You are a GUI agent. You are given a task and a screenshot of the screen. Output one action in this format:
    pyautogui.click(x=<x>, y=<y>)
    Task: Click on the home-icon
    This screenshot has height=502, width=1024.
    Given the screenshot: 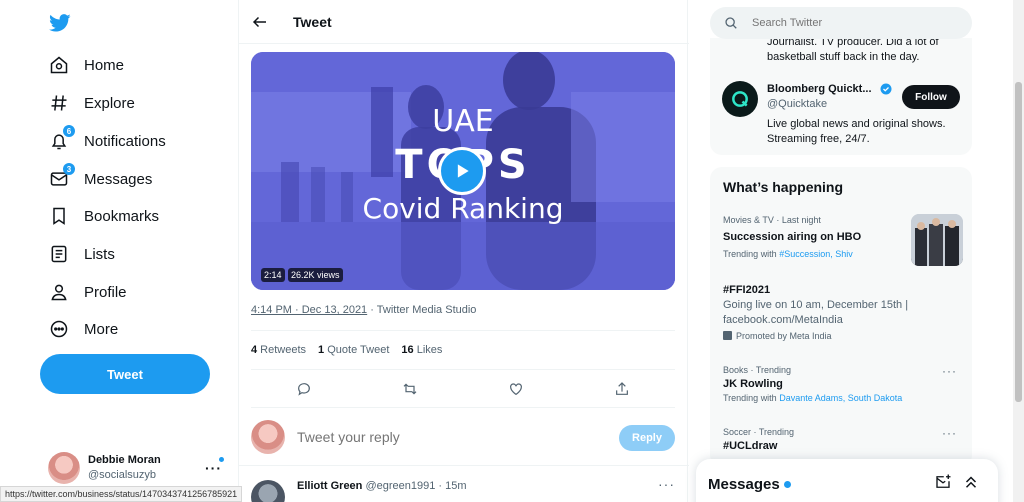 What is the action you would take?
    pyautogui.click(x=59, y=65)
    